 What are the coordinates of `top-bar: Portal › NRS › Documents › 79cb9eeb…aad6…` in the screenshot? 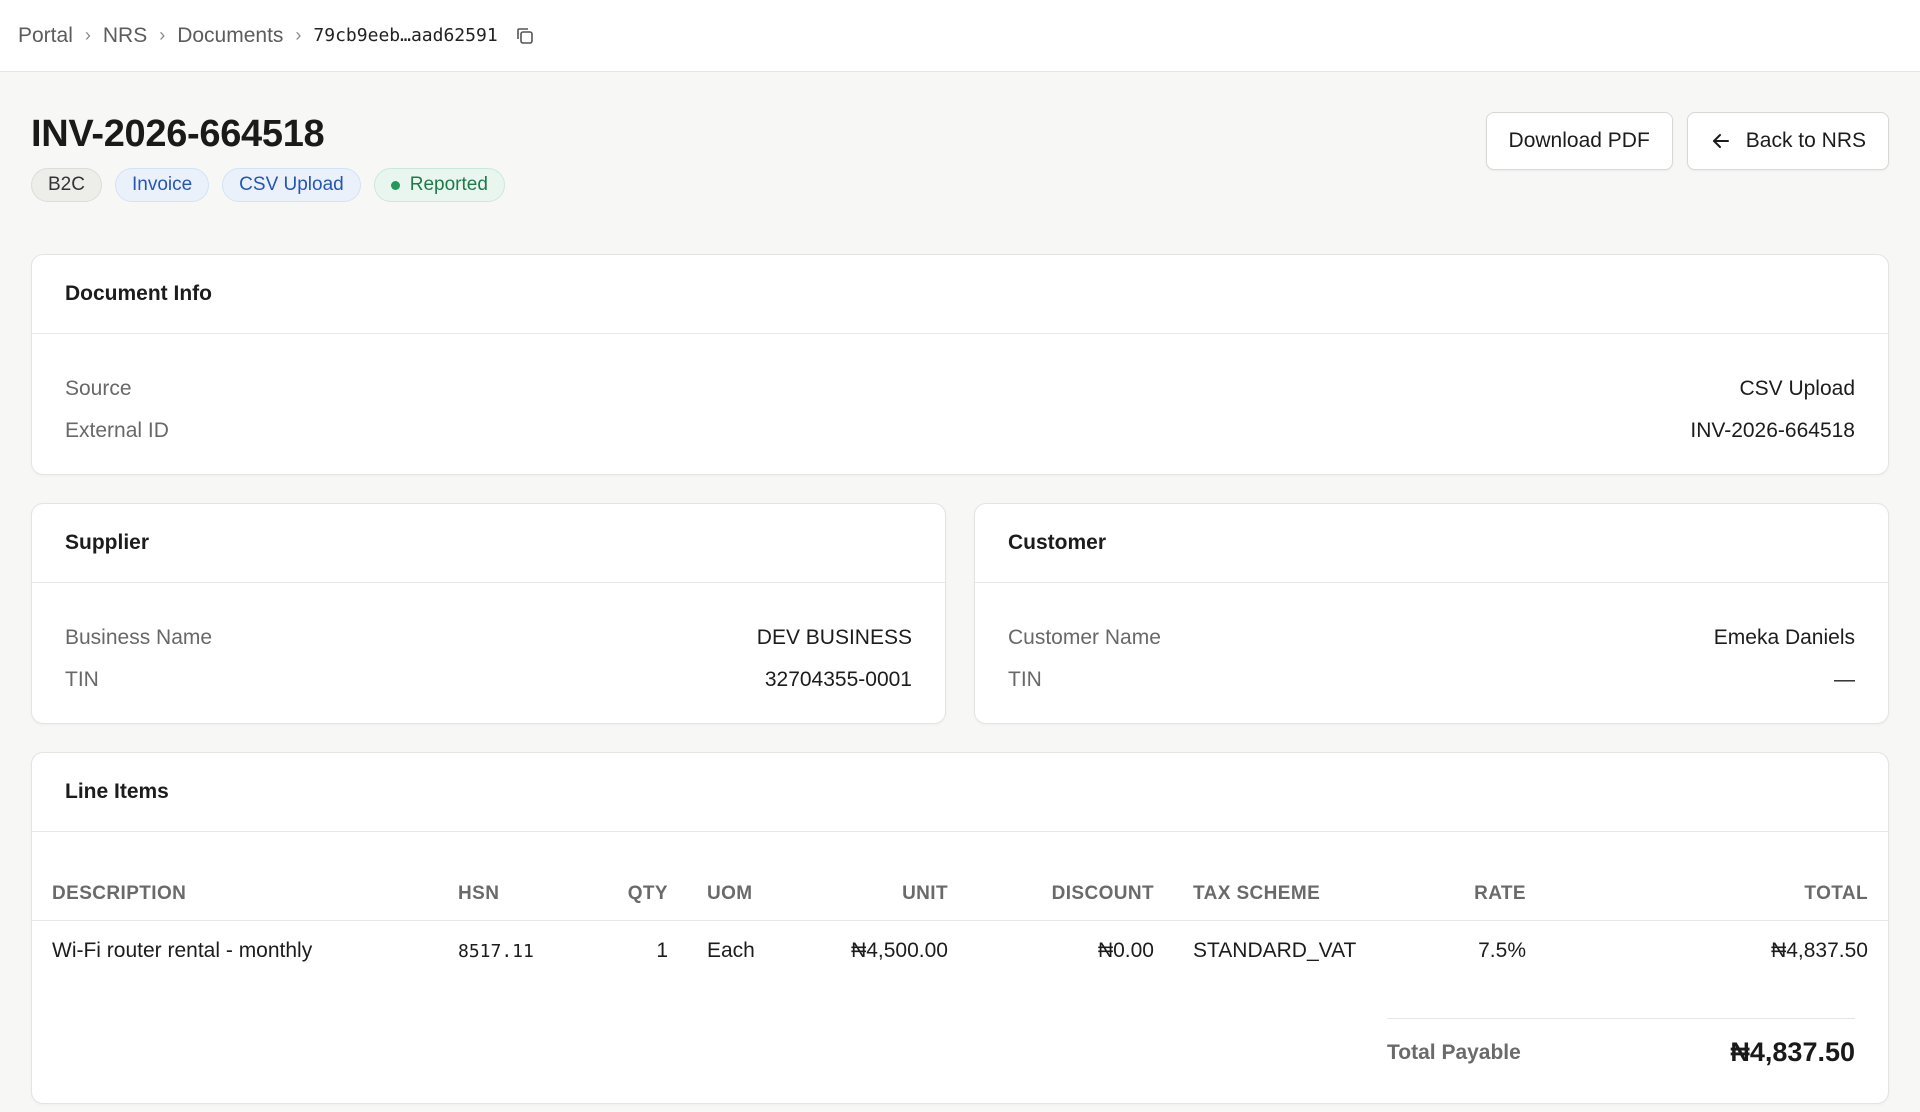 It's located at (960, 36).